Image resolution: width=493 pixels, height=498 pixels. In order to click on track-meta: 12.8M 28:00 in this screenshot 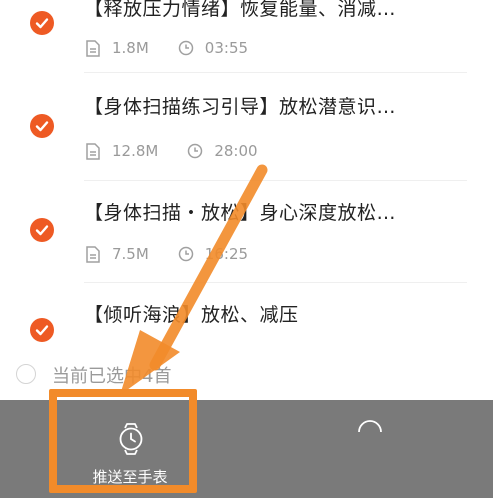, I will do `click(171, 151)`.